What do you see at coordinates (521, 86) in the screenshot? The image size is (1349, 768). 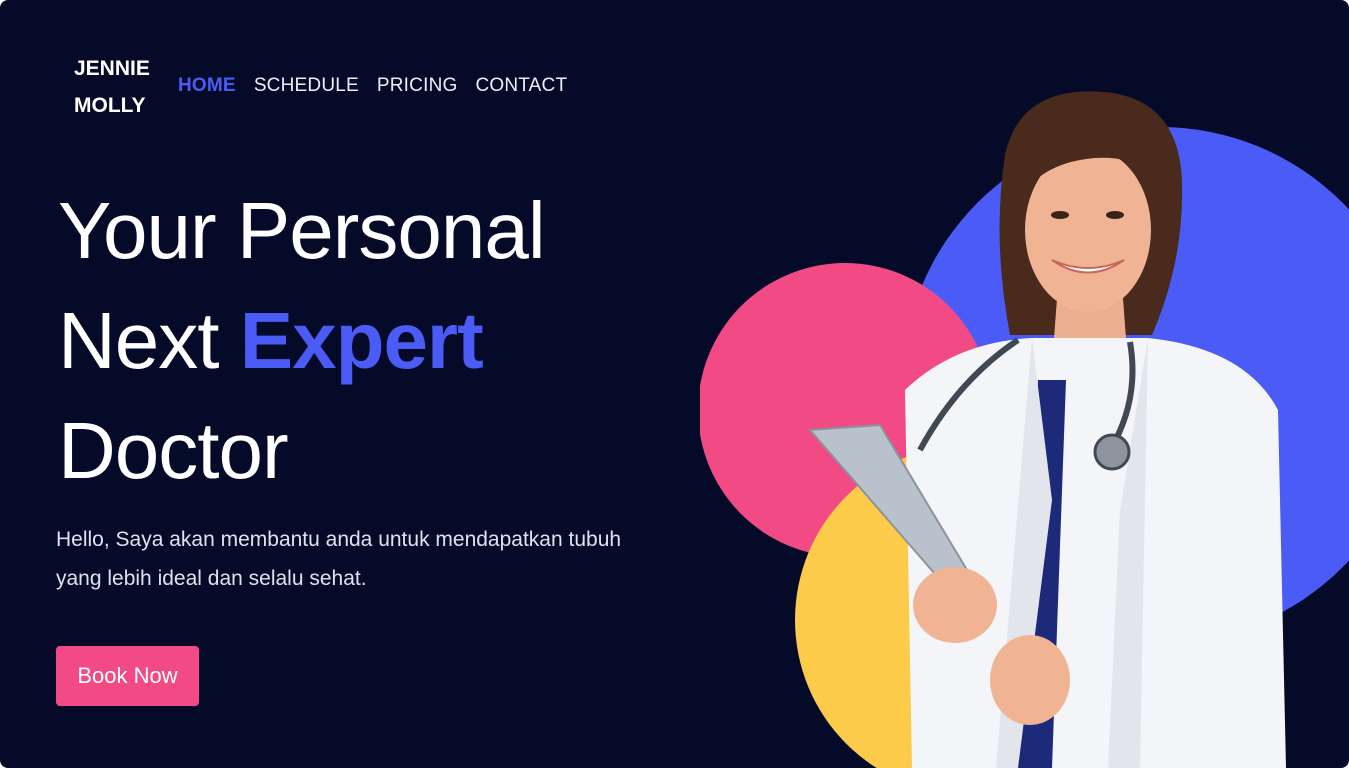 I see `nav-item-contact: CONTACT` at bounding box center [521, 86].